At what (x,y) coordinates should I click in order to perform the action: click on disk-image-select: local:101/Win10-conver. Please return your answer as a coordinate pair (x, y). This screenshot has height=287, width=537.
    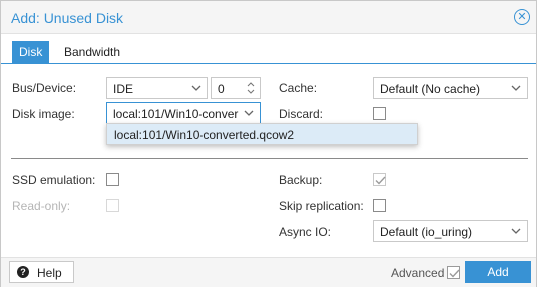
    Looking at the image, I should click on (183, 113).